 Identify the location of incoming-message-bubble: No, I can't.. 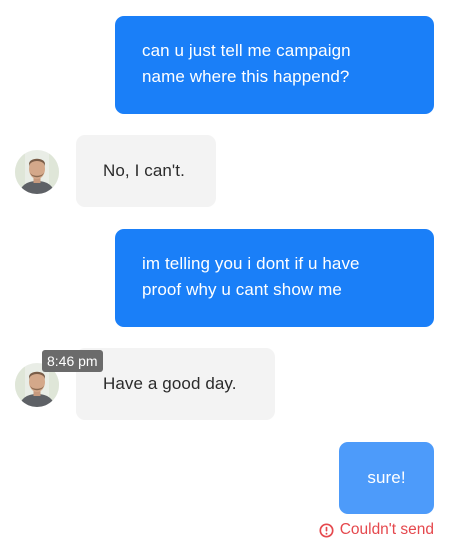
(146, 171).